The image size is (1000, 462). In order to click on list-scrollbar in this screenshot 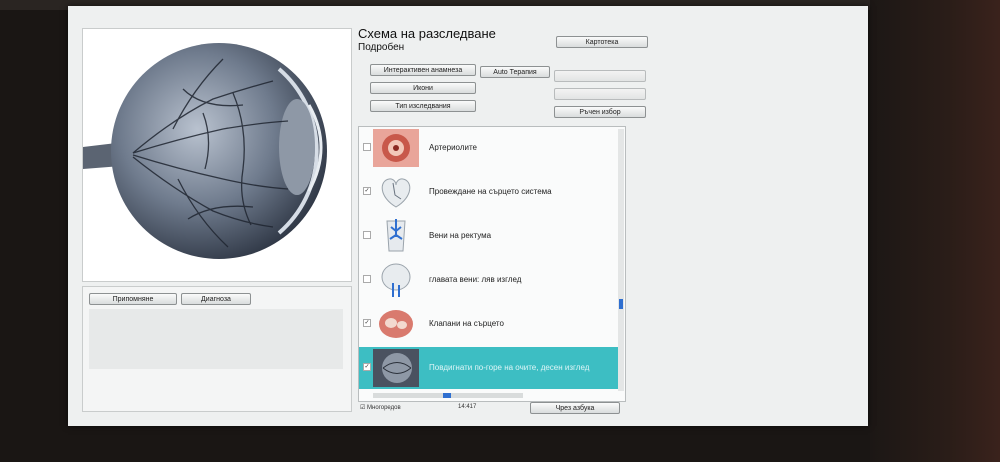, I will do `click(621, 260)`.